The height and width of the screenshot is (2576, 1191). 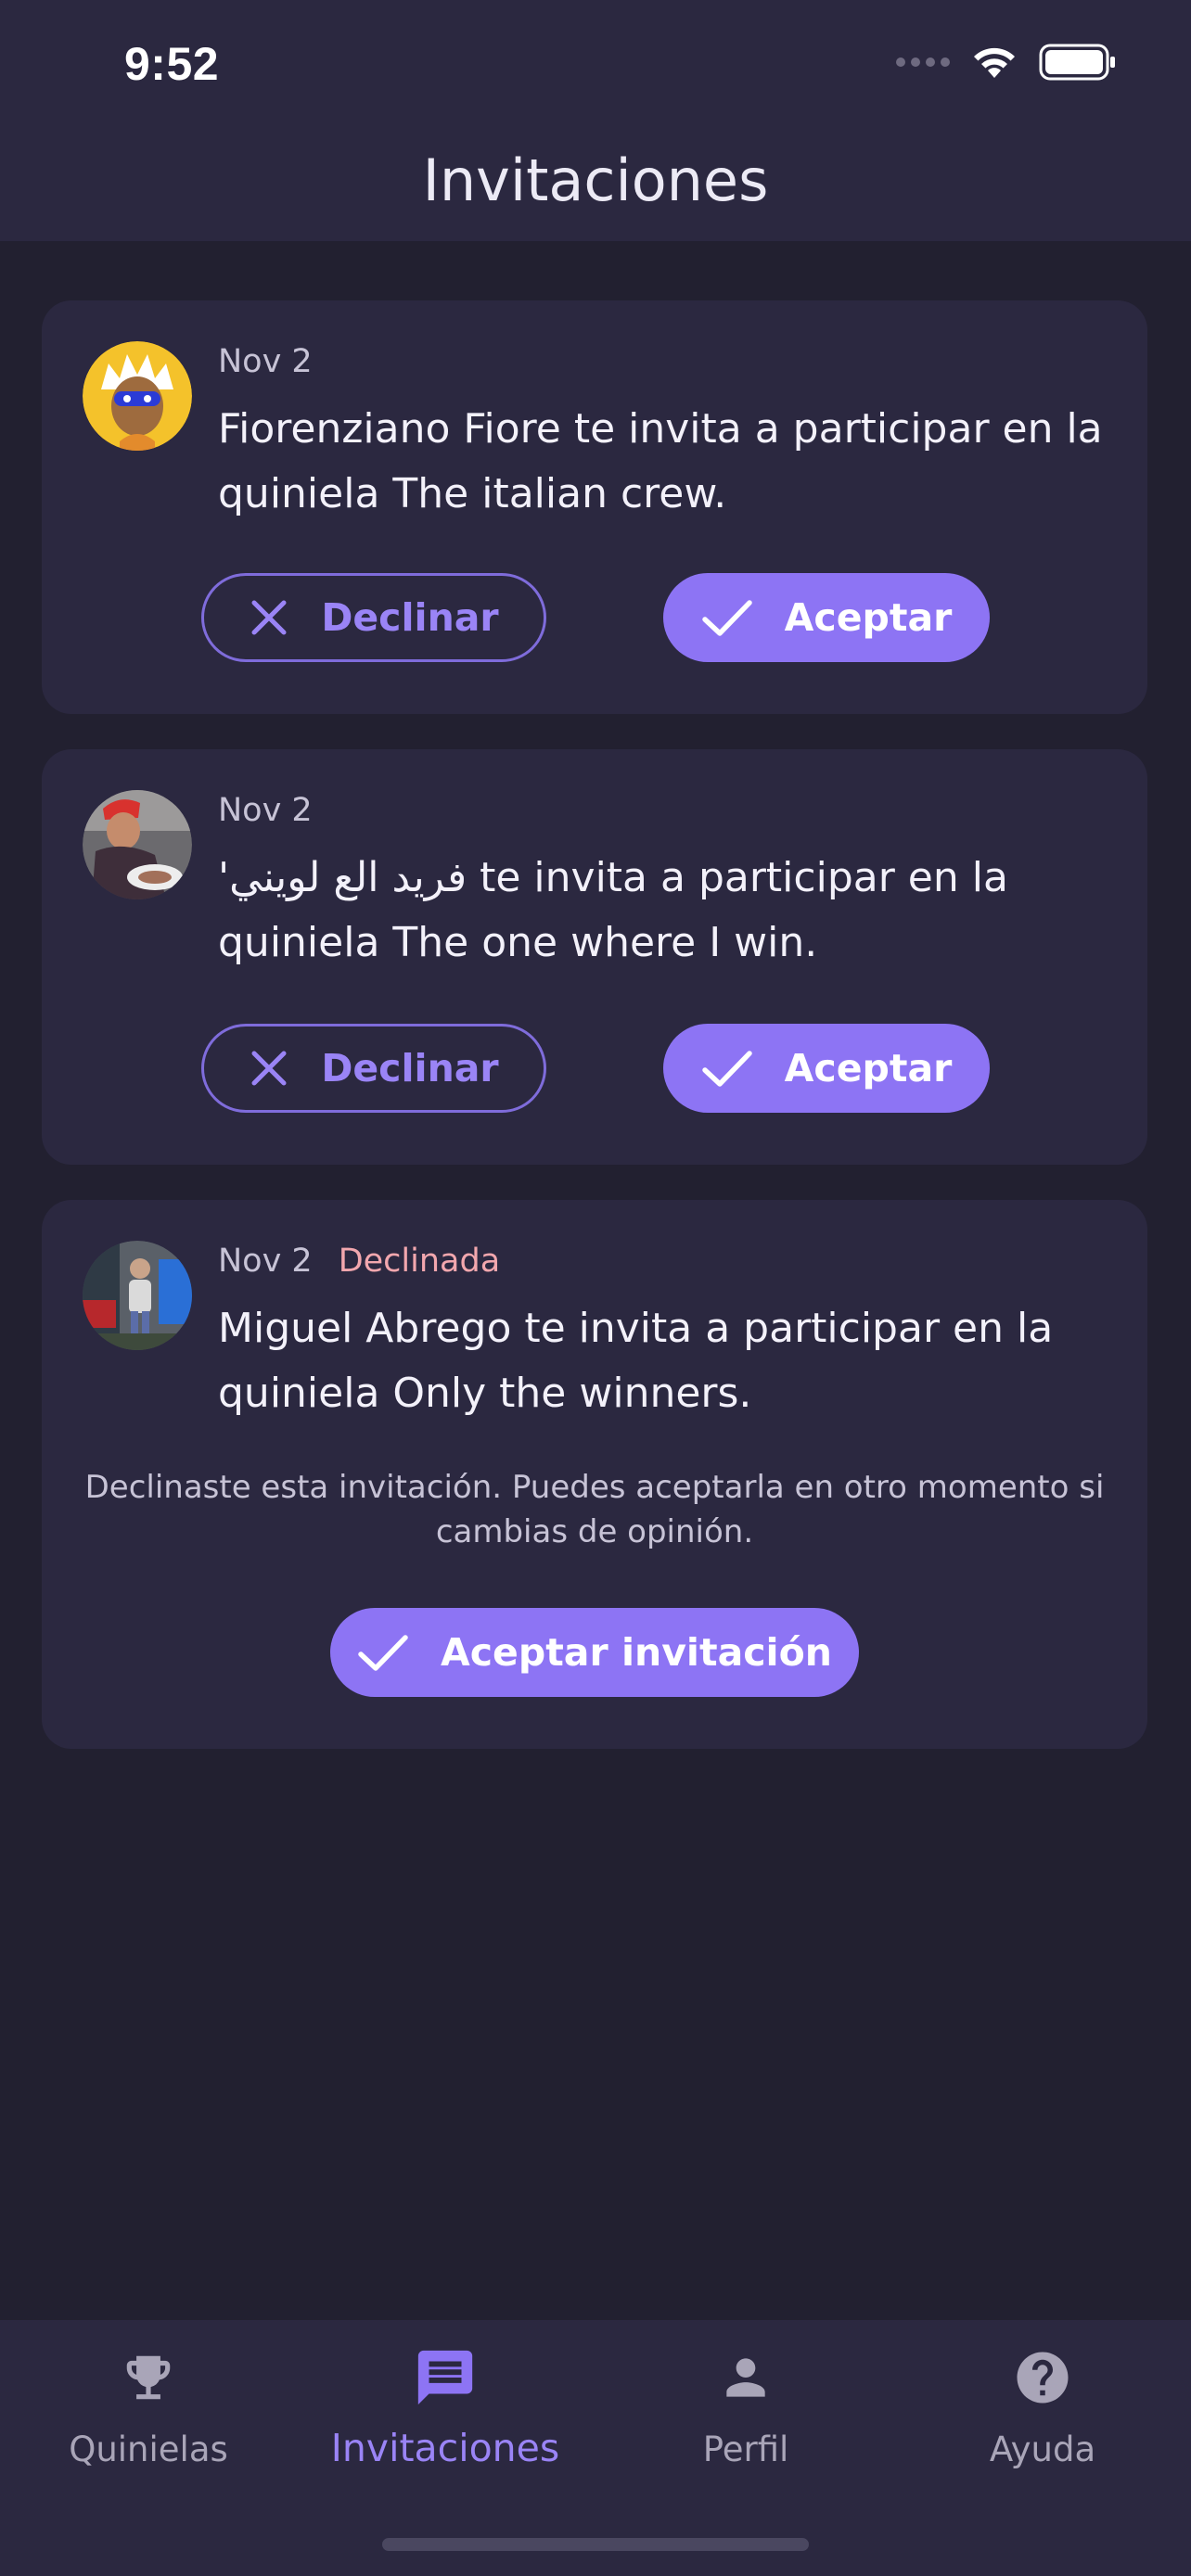 I want to click on help-icon, so click(x=1043, y=2378).